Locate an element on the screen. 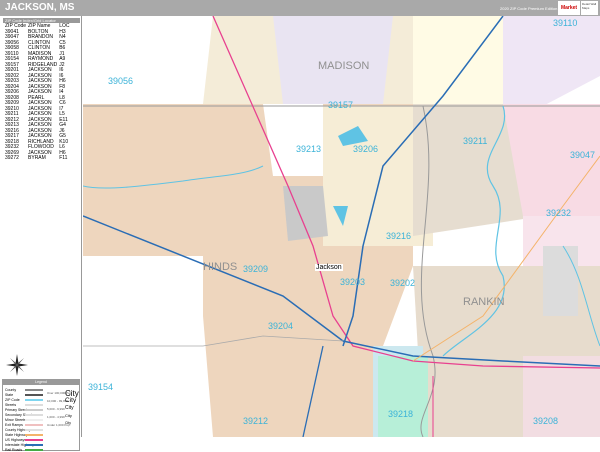 The width and height of the screenshot is (600, 452). legend-item: Rail Roads is located at coordinates (13, 449).